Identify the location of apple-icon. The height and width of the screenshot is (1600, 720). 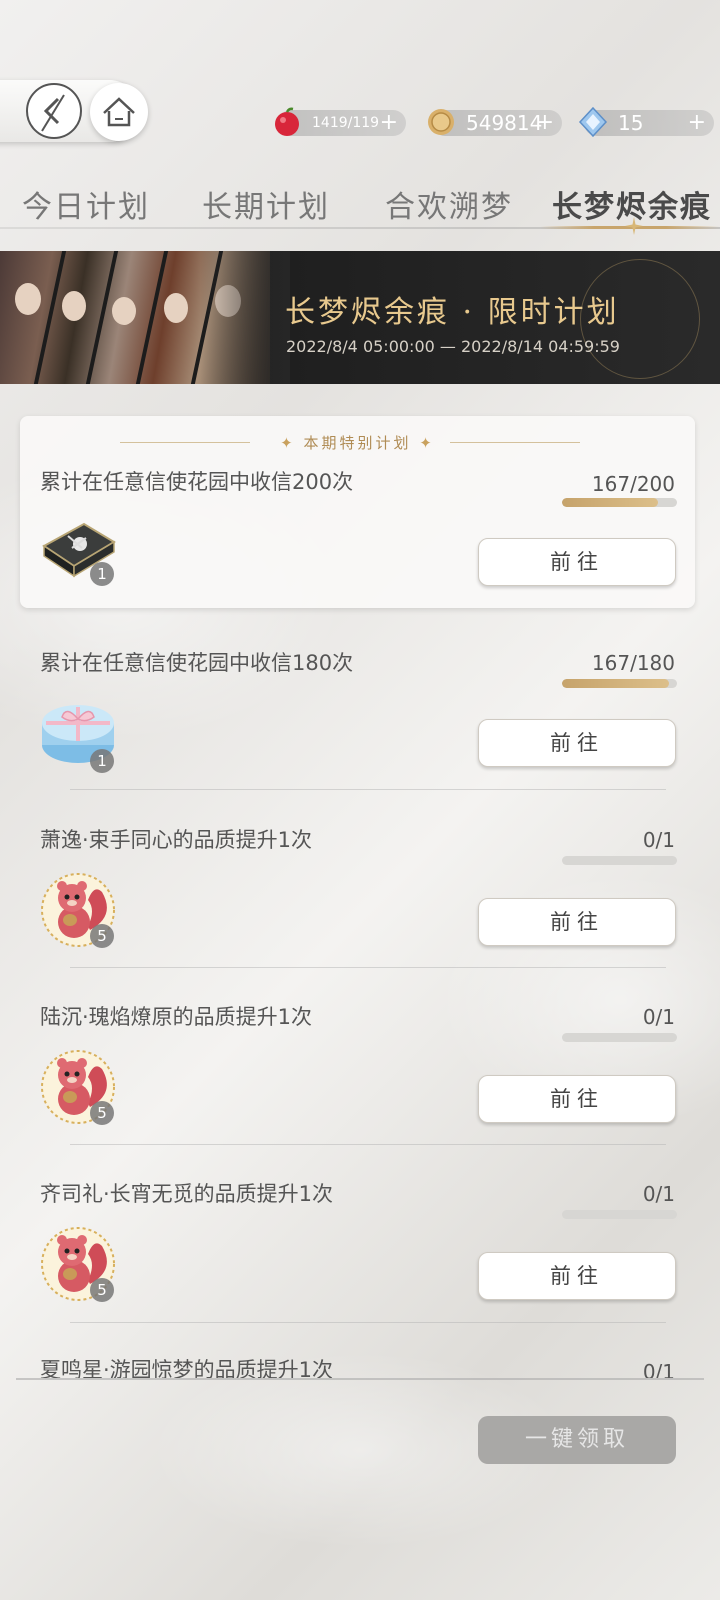
(287, 121).